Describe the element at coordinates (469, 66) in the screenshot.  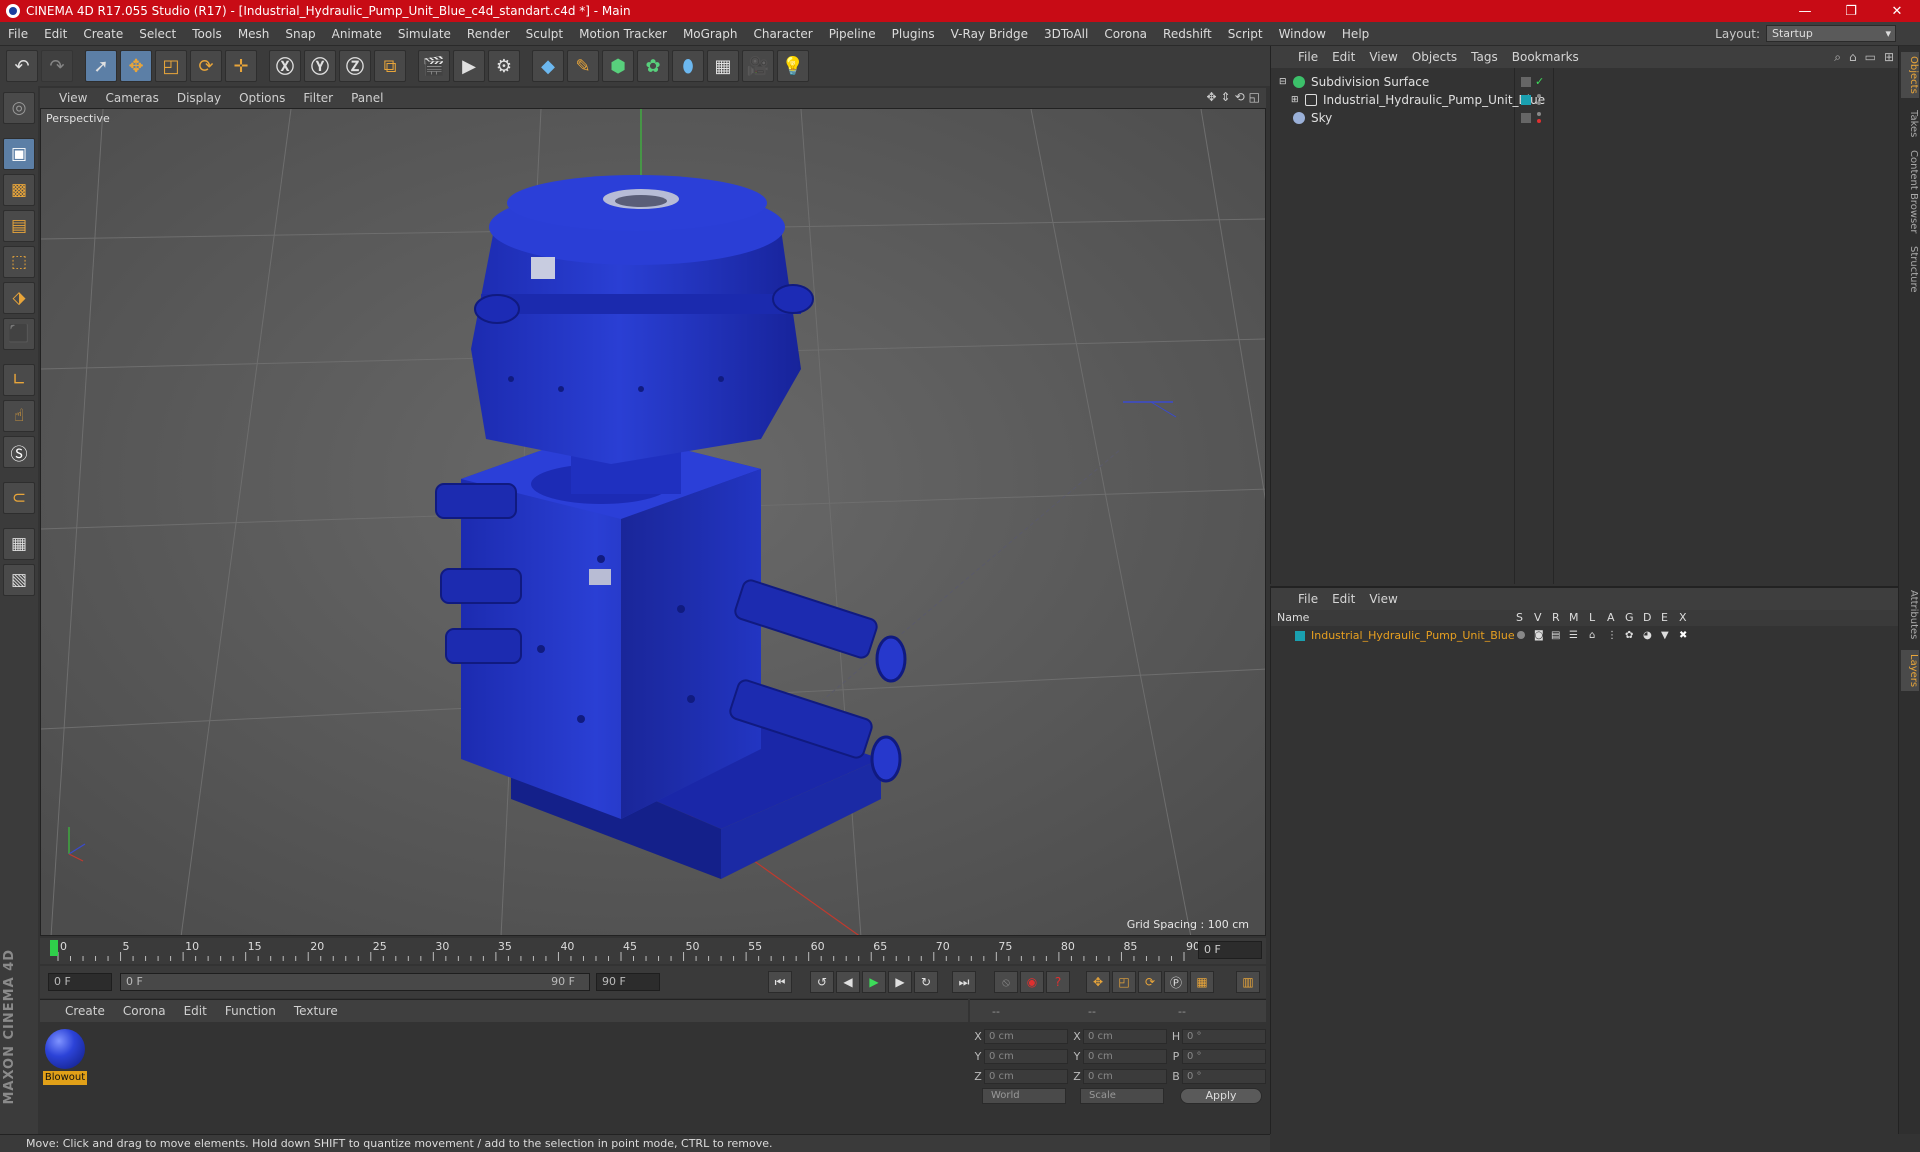
I see `render-picture-viewer-icon: ▶` at that location.